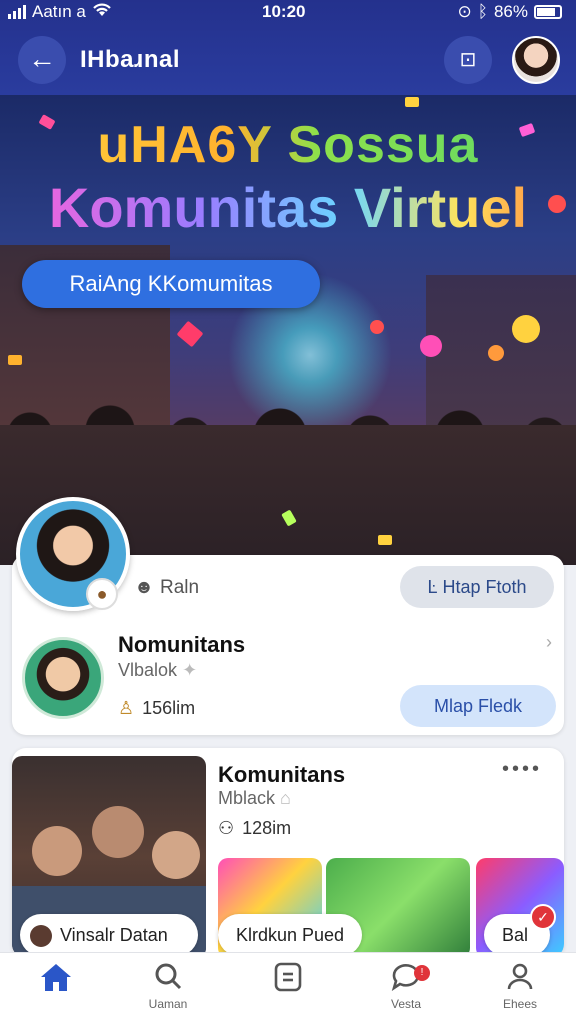 This screenshot has width=576, height=1024. Describe the element at coordinates (406, 979) in the screenshot. I see `chat-icon` at that location.